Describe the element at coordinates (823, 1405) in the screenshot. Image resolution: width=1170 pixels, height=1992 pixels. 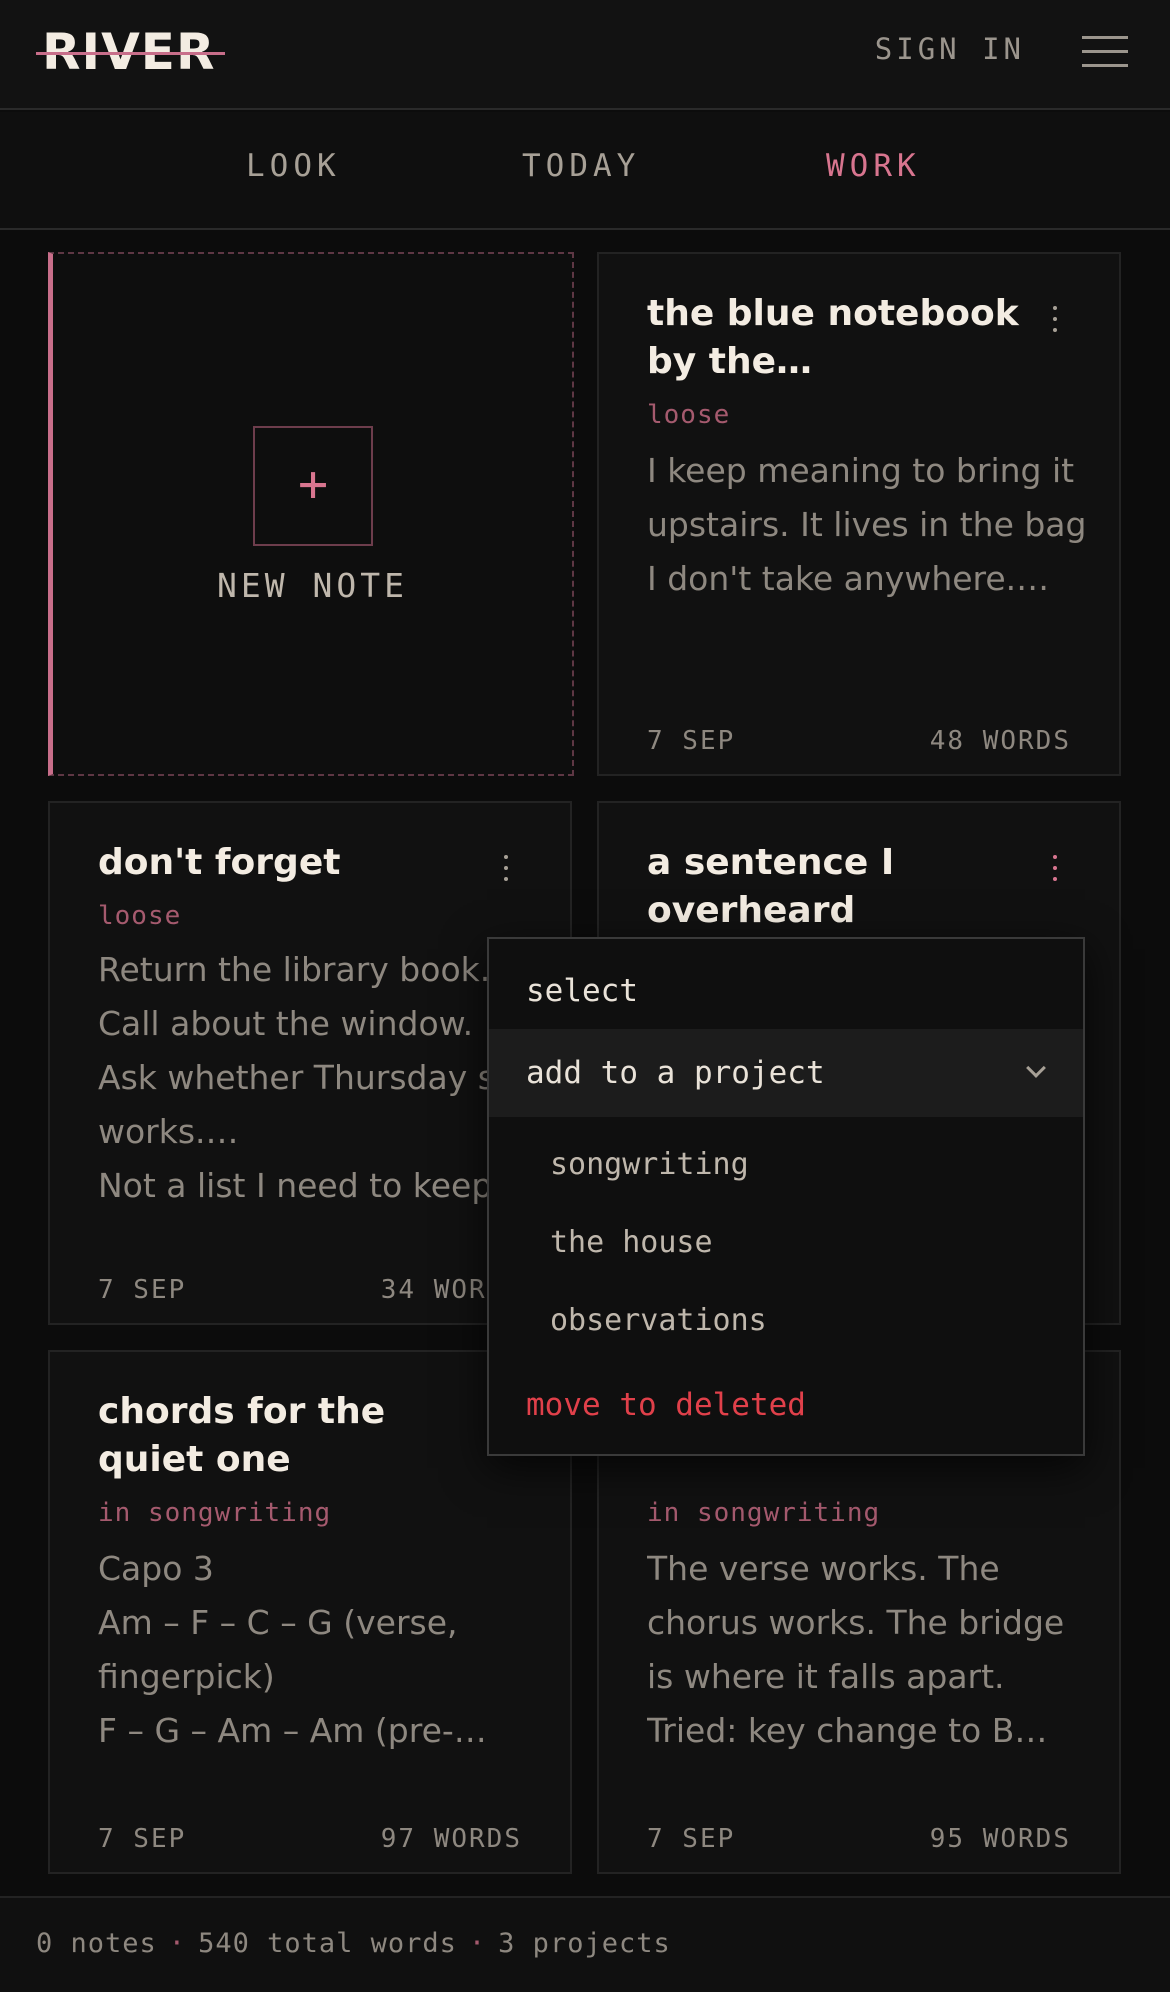
I see `menu-item-move-to-deleted: move to deleted` at that location.